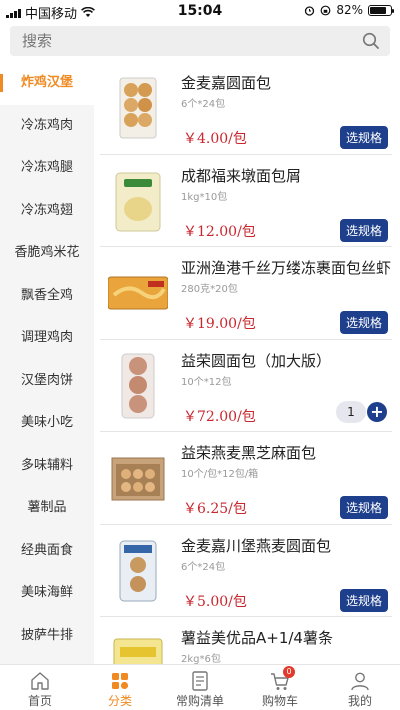 This screenshot has height=710, width=400. What do you see at coordinates (241, 175) in the screenshot?
I see `product-name: 成都福来墩面包屑` at bounding box center [241, 175].